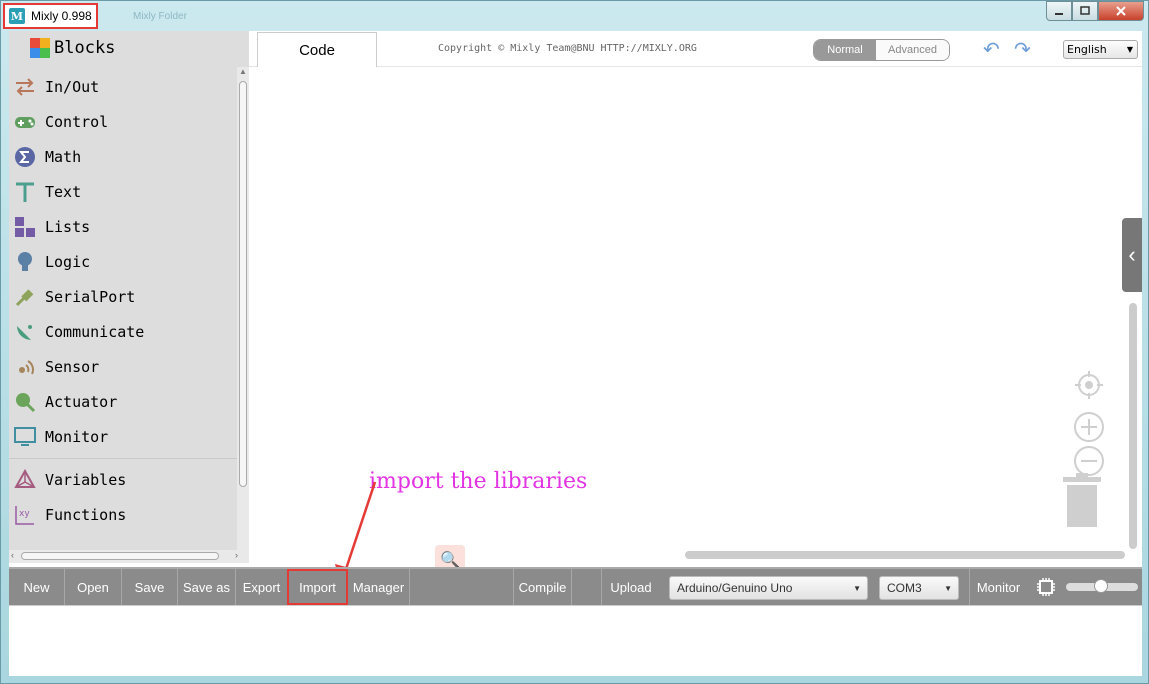  I want to click on window-controls, so click(1095, 11).